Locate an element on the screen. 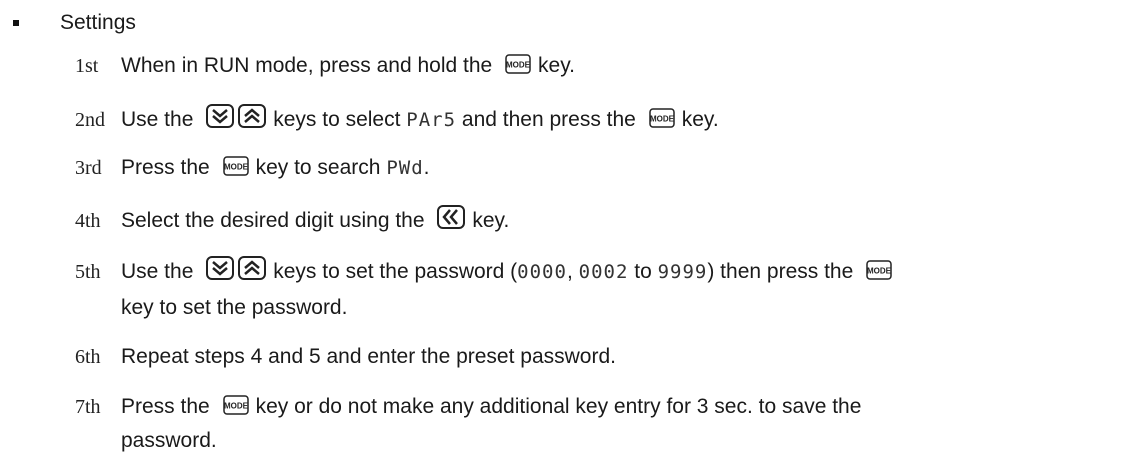 Image resolution: width=1134 pixels, height=457 pixels. step-number: 7th is located at coordinates (88, 407).